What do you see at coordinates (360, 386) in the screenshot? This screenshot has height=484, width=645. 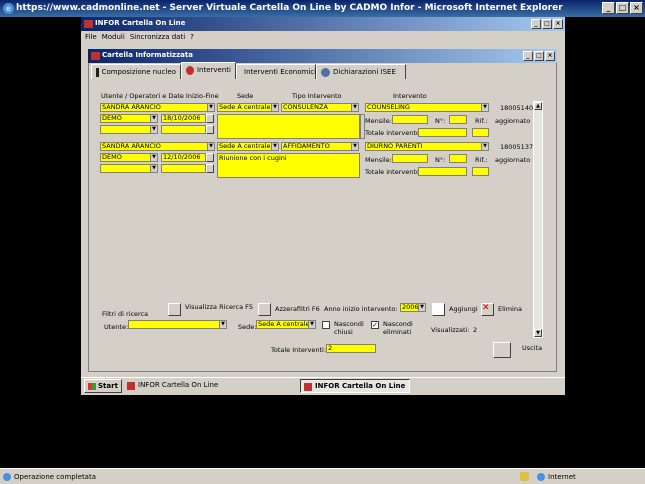 I see `taskbar-item-2-label: INFOR Cartella On Line` at bounding box center [360, 386].